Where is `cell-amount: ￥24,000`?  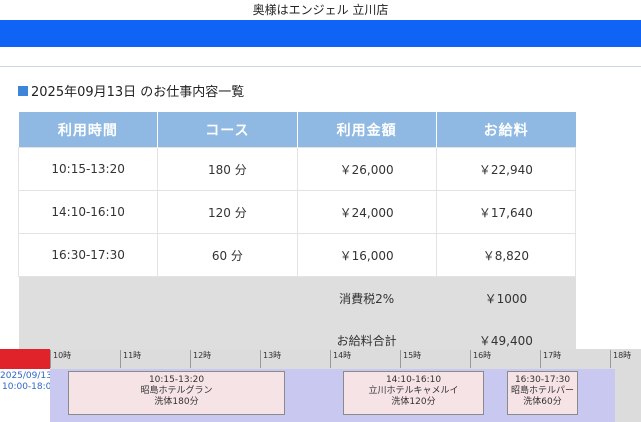 cell-amount: ￥24,000 is located at coordinates (366, 212).